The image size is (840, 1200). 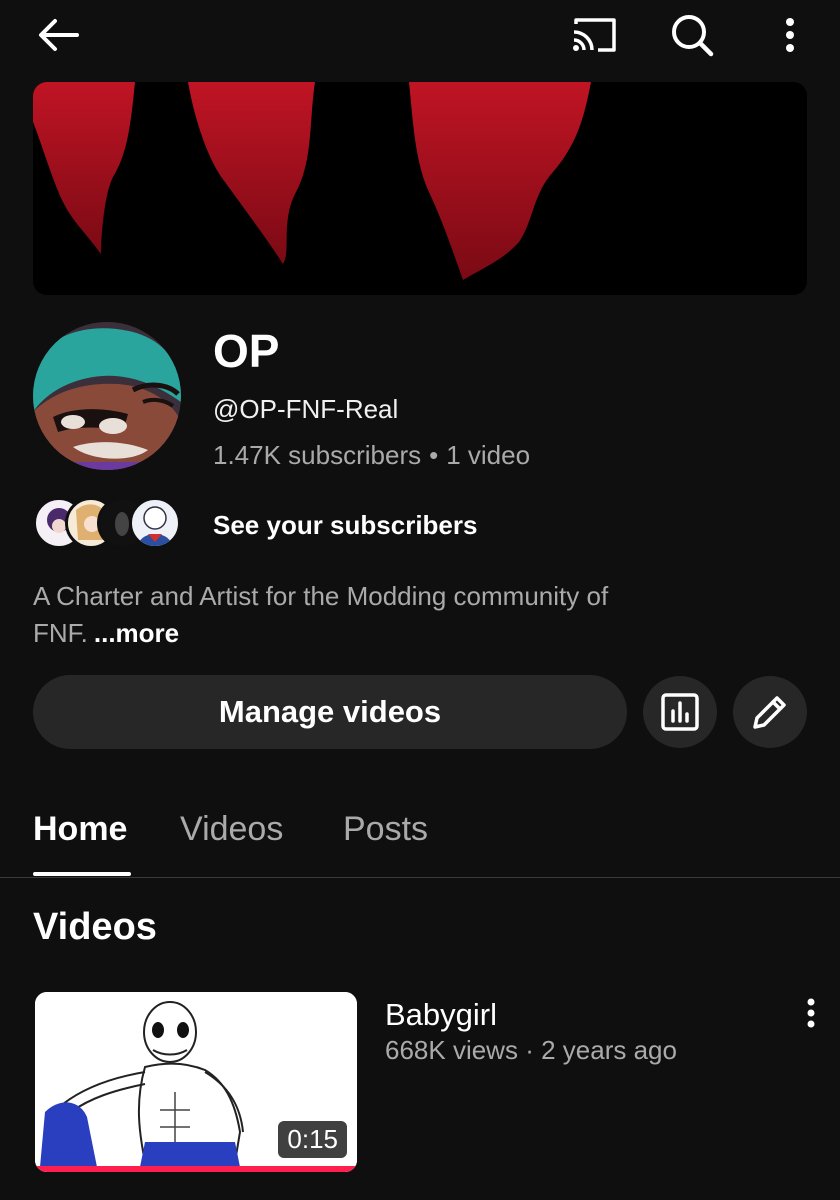 I want to click on tab-videos: Videos, so click(x=231, y=829).